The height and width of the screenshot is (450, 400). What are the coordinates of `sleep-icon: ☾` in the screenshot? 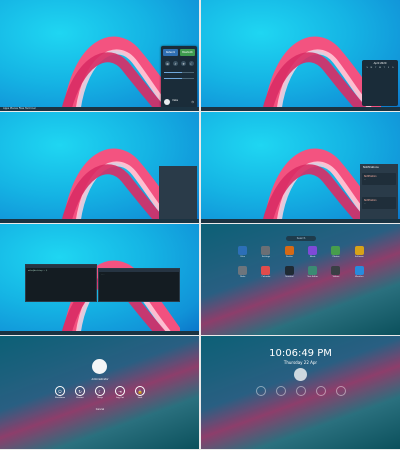 It's located at (100, 391).